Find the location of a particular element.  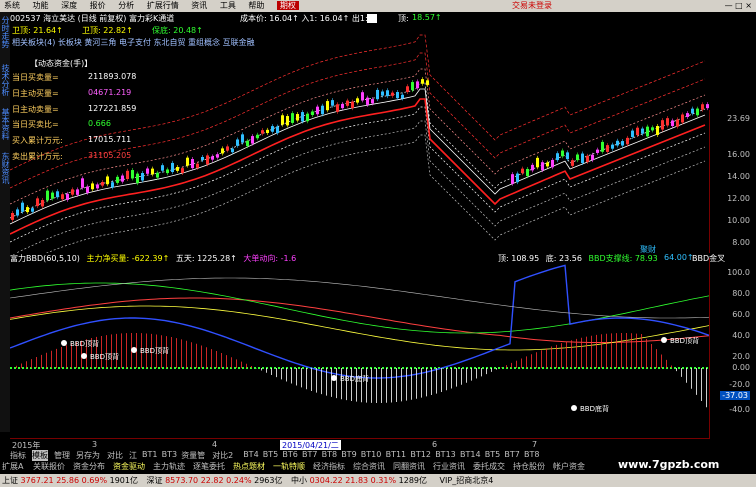

indicator-tab-9: 对比2 is located at coordinates (222, 455).